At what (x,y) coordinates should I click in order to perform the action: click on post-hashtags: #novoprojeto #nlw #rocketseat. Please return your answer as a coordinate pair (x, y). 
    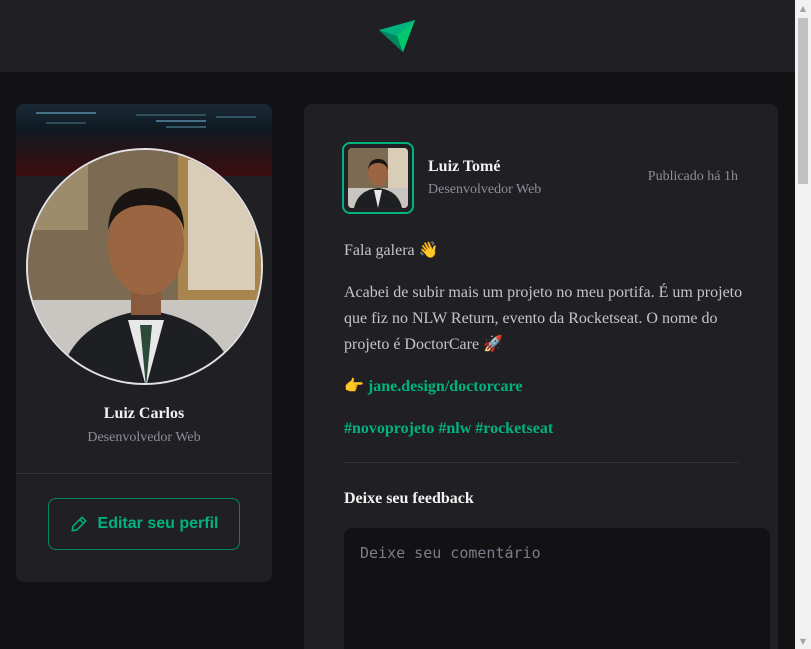
    Looking at the image, I should click on (448, 428).